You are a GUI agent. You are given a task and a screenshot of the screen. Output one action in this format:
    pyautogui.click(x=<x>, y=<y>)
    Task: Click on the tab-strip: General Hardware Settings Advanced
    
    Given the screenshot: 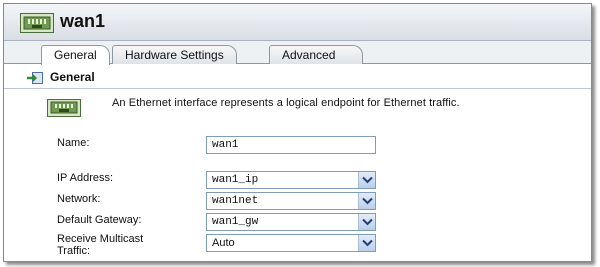 What is the action you would take?
    pyautogui.click(x=297, y=53)
    